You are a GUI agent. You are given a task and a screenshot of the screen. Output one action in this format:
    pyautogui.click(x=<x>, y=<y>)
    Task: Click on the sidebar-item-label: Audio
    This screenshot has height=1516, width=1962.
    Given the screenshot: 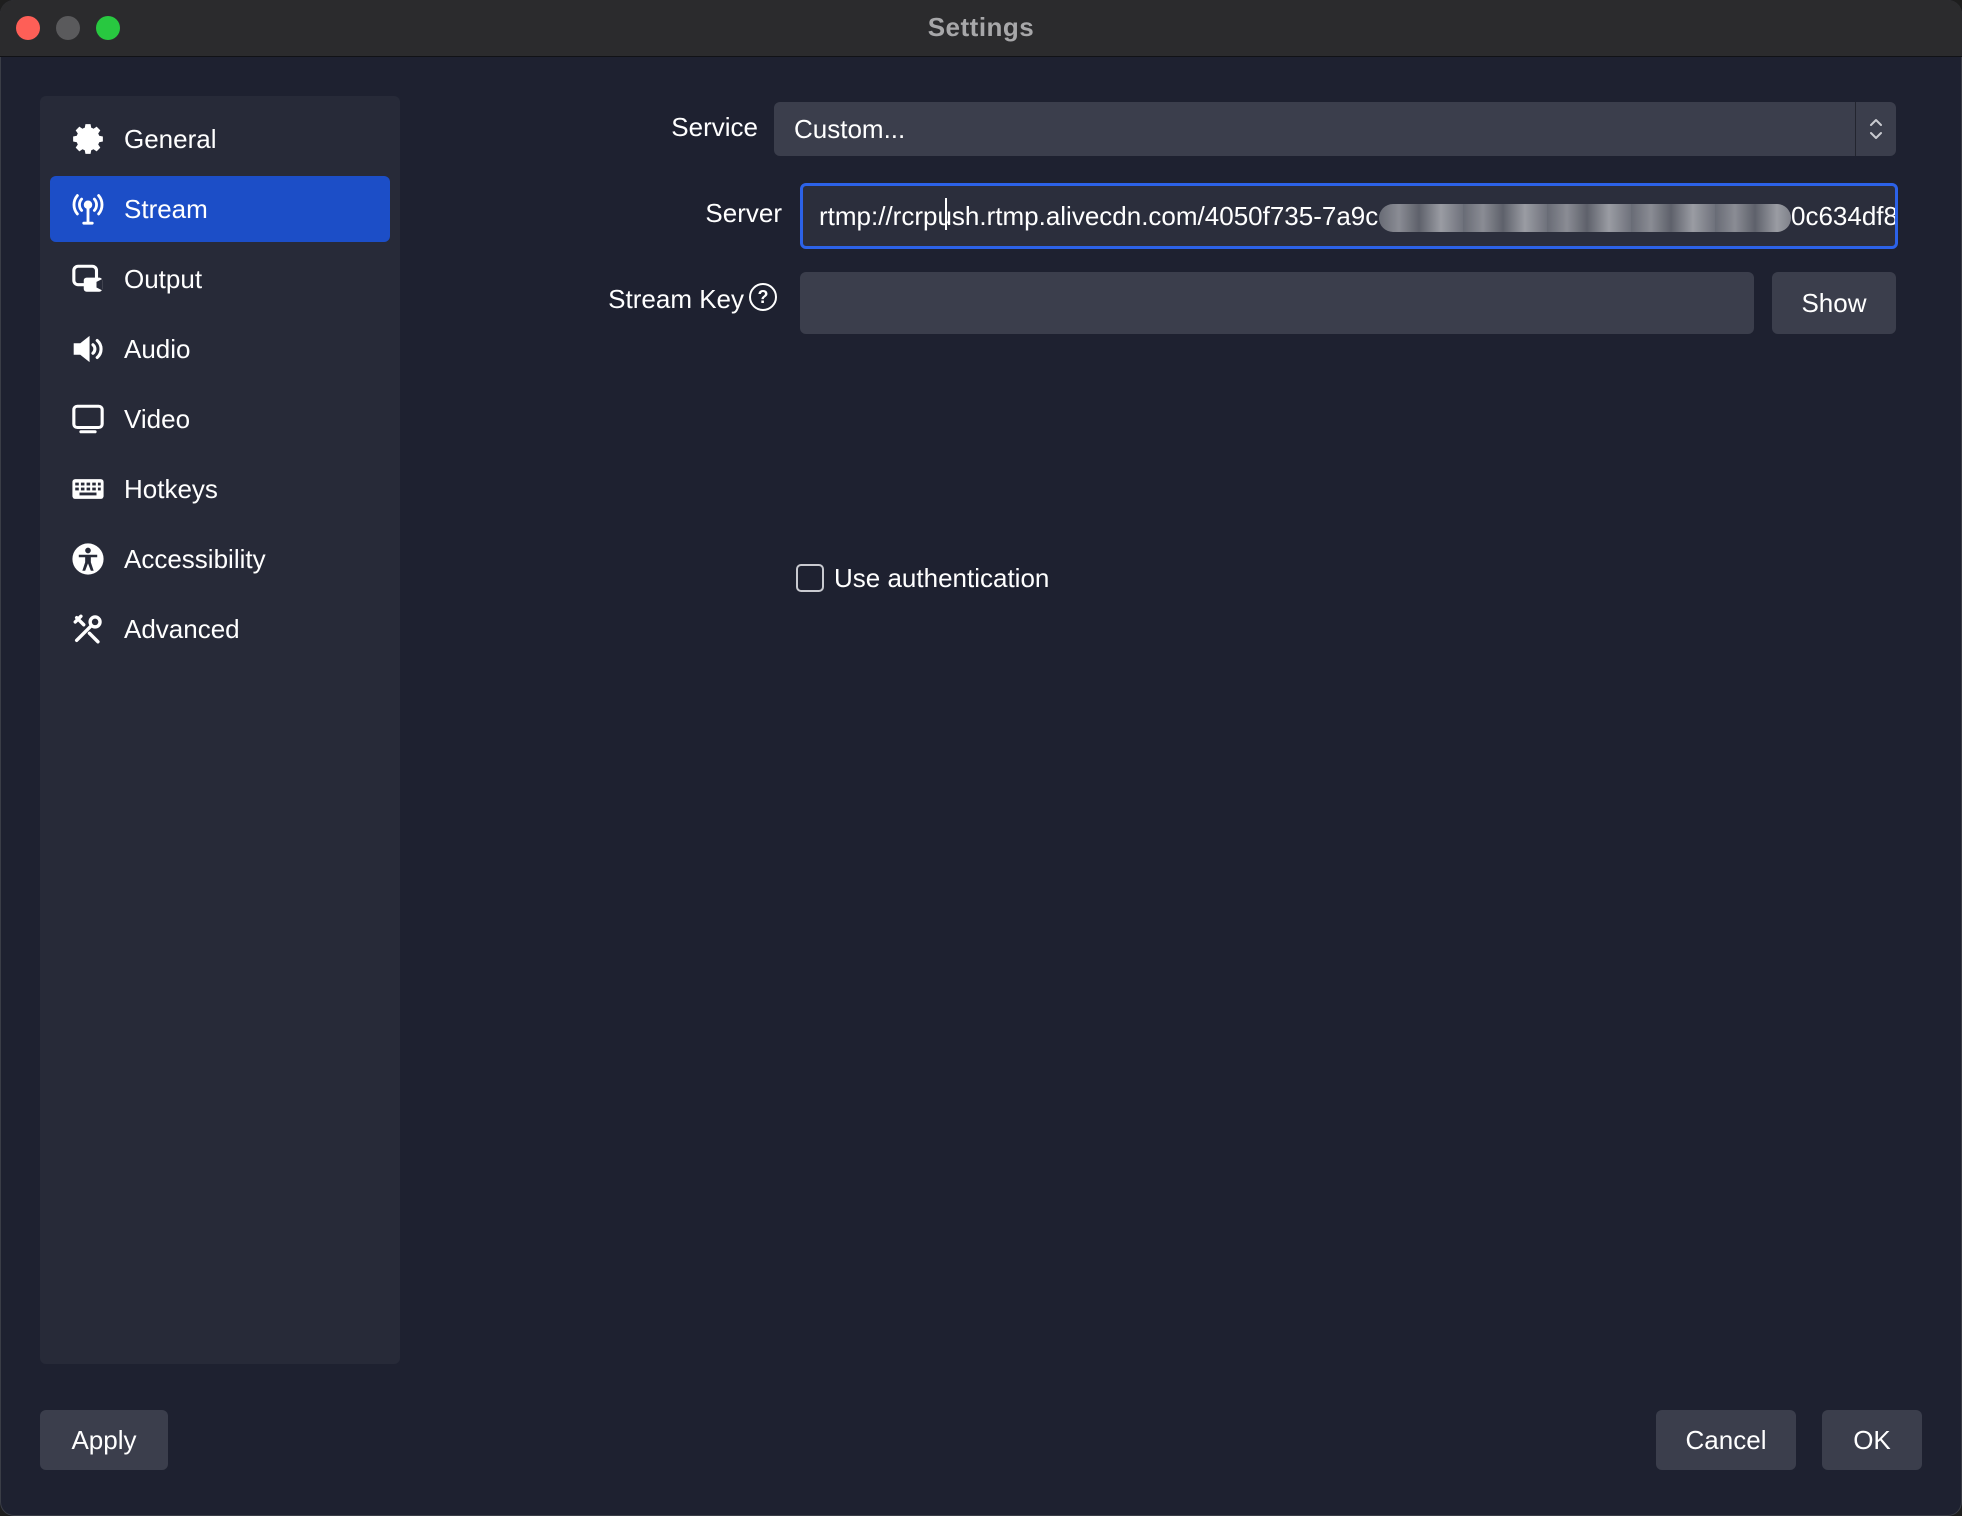 What is the action you would take?
    pyautogui.click(x=157, y=348)
    